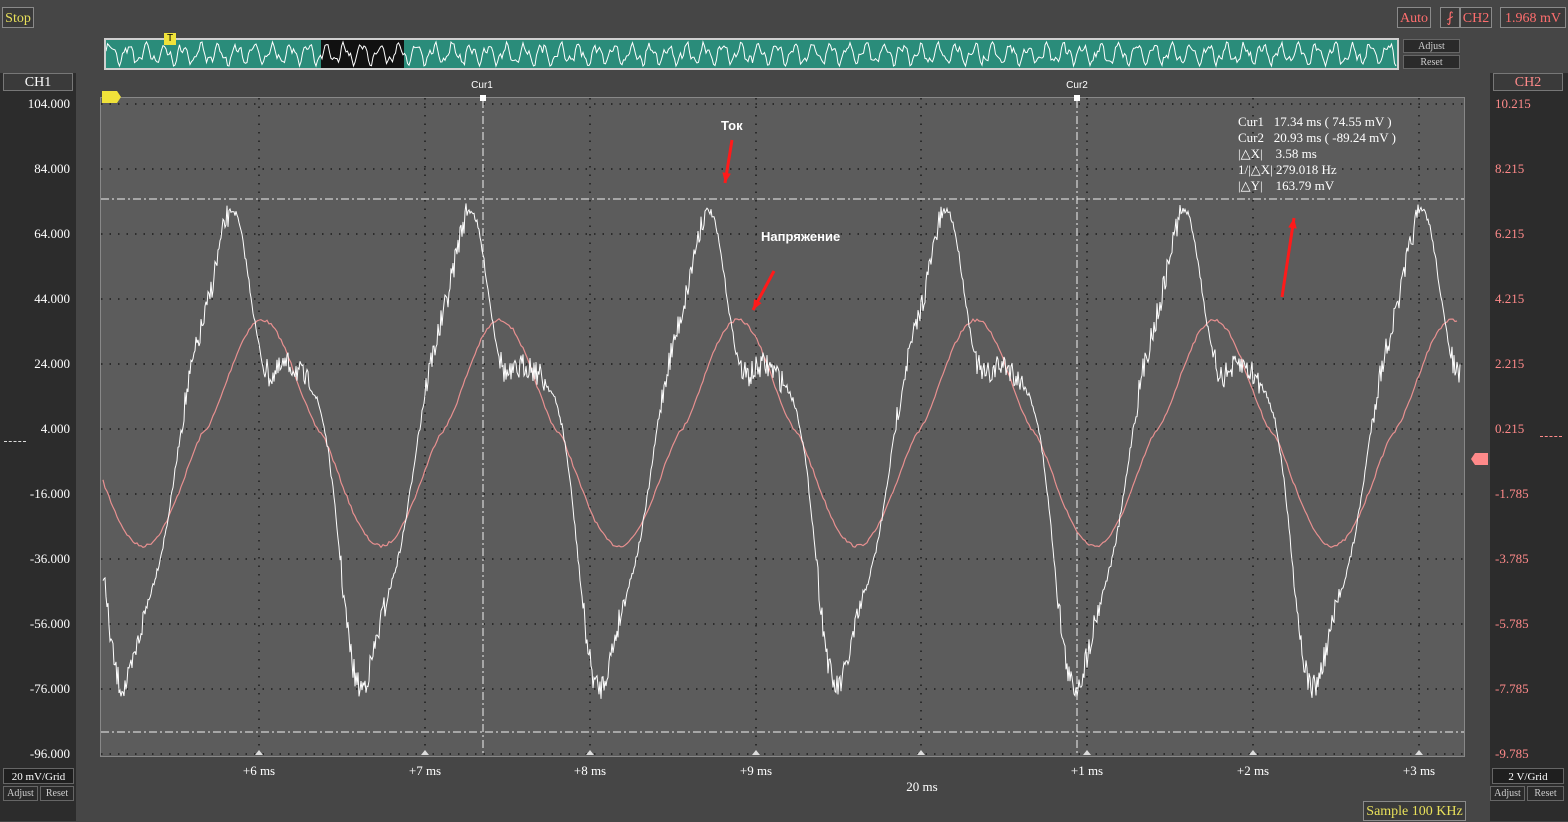 The width and height of the screenshot is (1568, 822). Describe the element at coordinates (1414, 811) in the screenshot. I see `sample-rate-display: Sample 100 KHz` at that location.